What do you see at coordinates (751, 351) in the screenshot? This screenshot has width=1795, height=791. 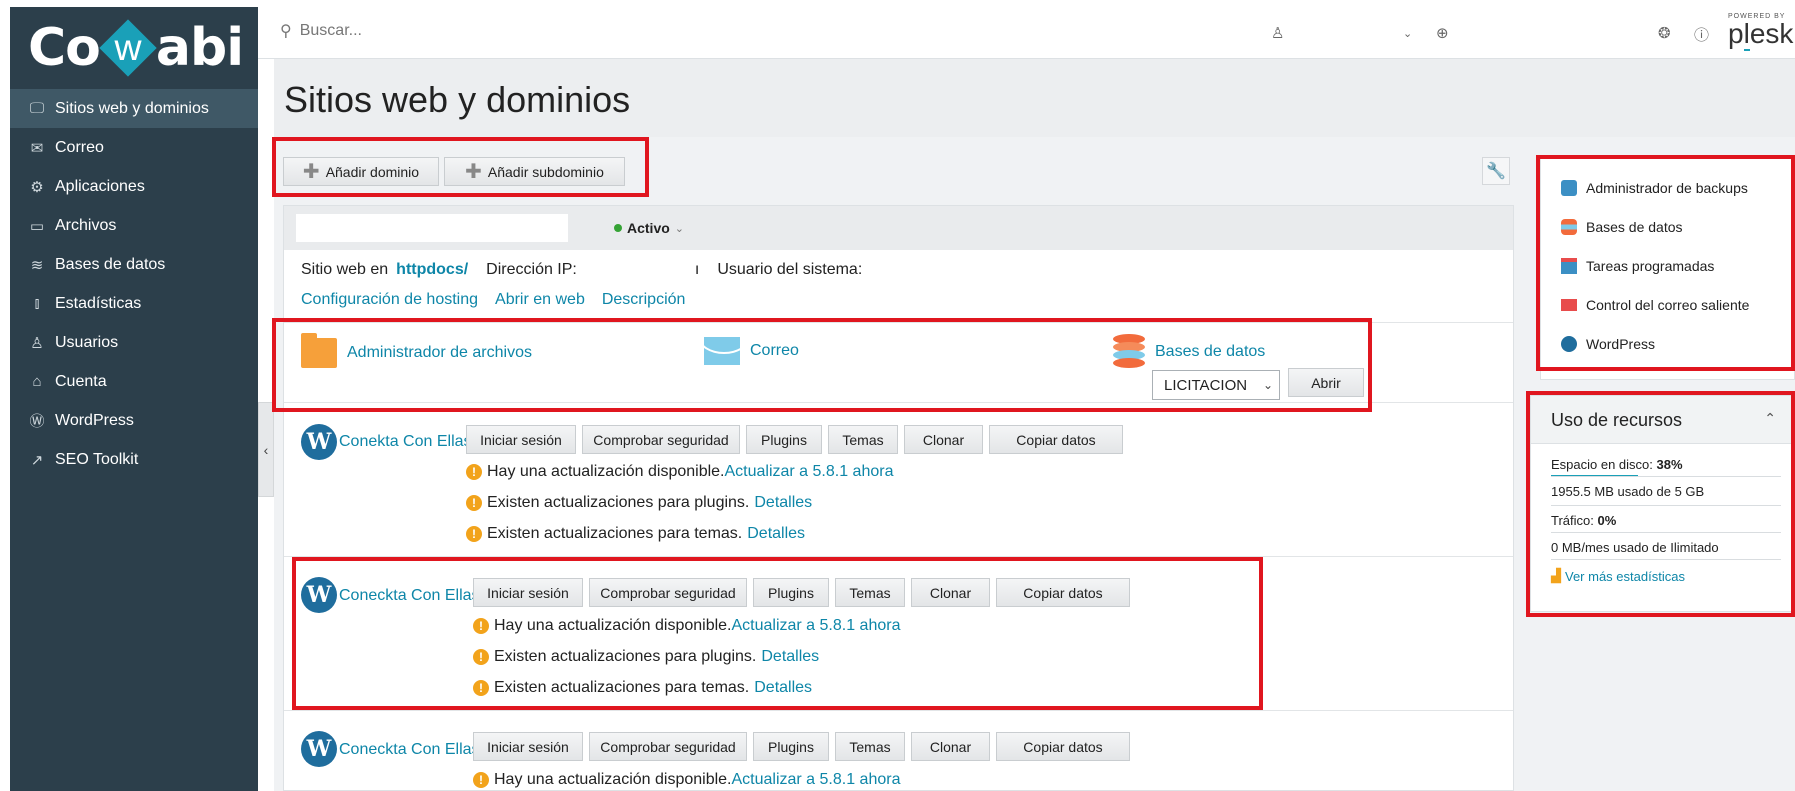 I see `mail-tool: Correo` at bounding box center [751, 351].